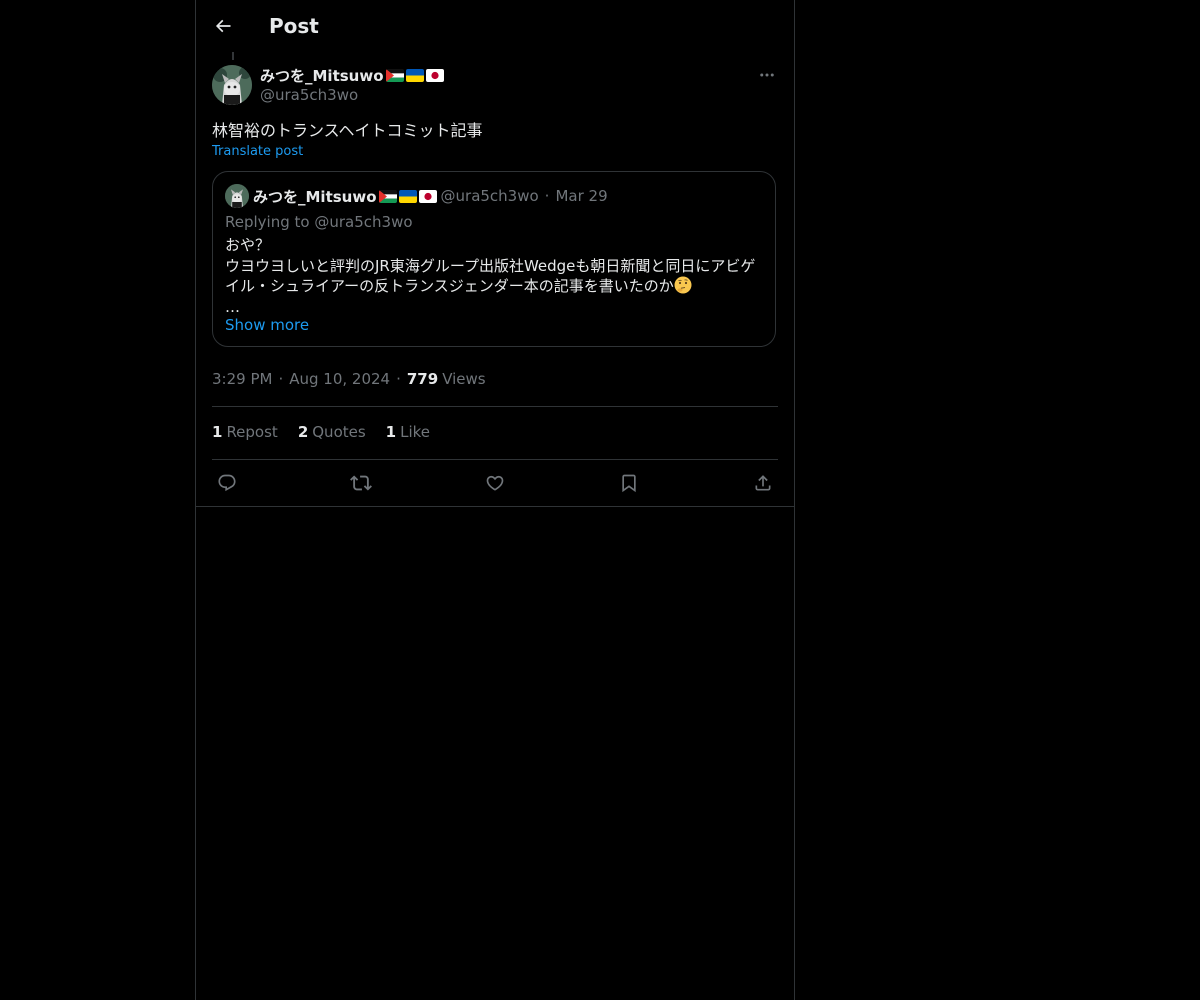 This screenshot has width=1200, height=1000. I want to click on heart-icon, so click(495, 483).